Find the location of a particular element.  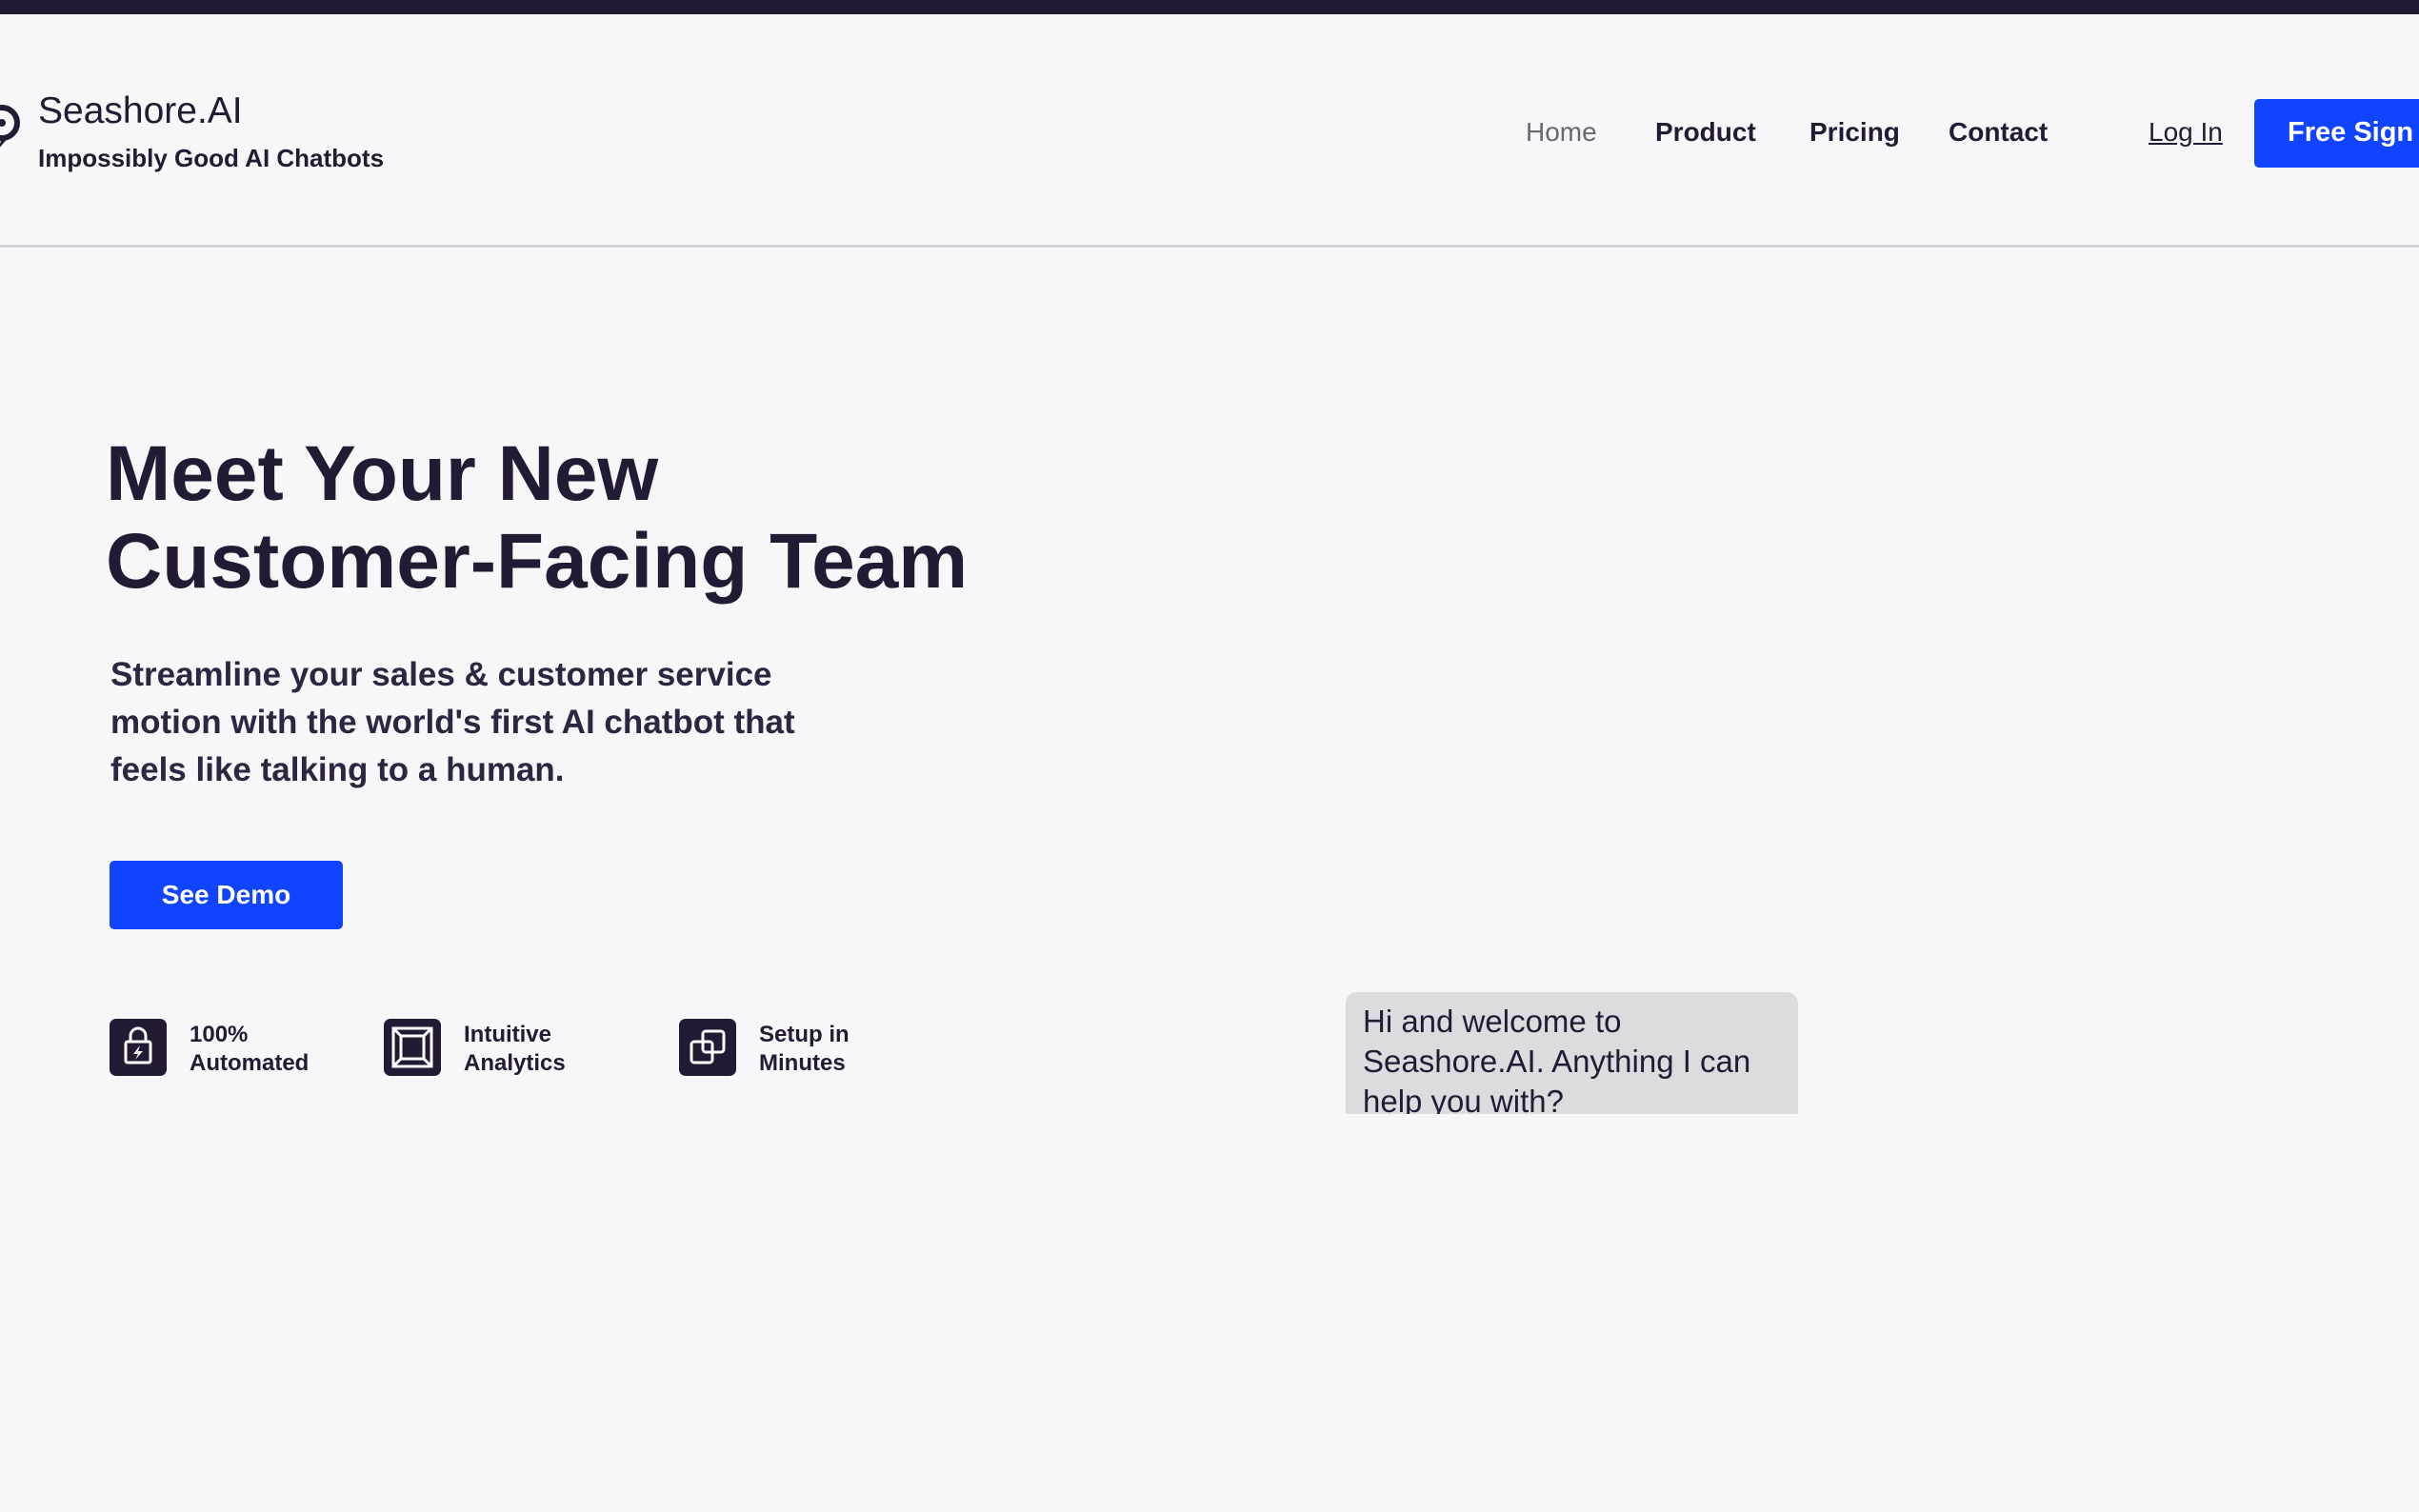

feature-label-line-1: 100% is located at coordinates (219, 1034).